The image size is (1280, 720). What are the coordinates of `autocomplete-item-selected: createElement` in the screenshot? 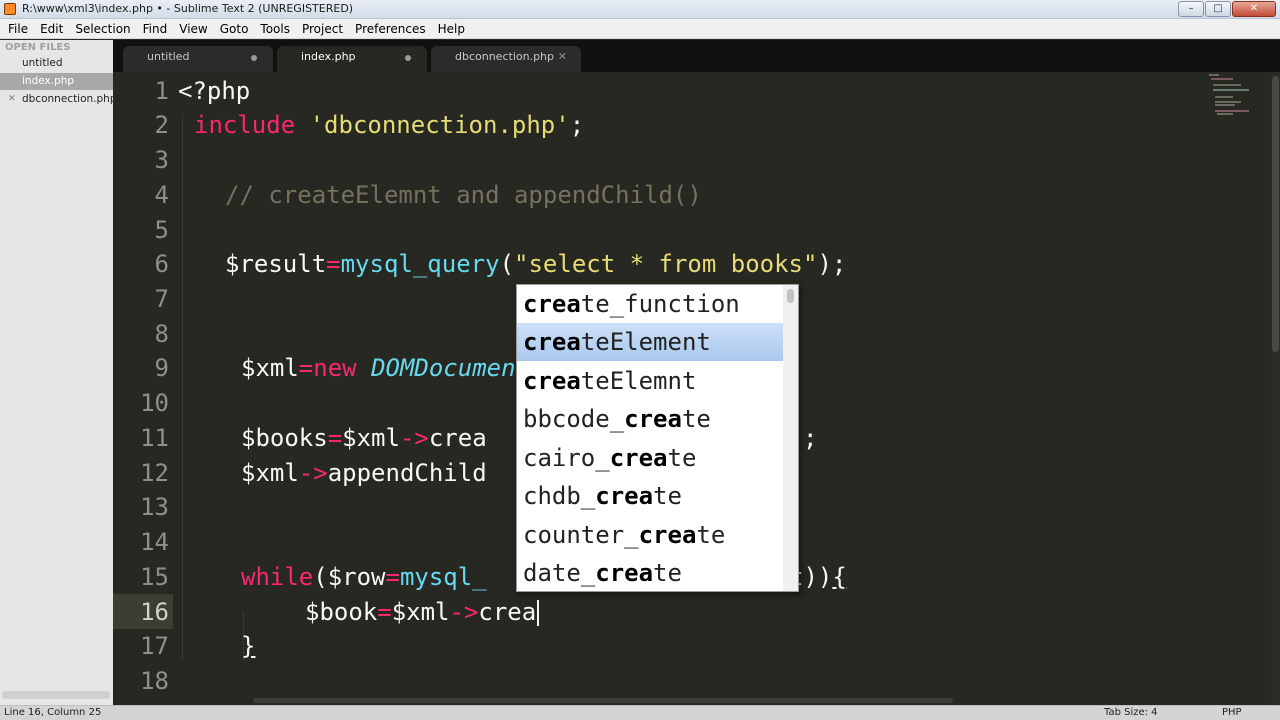 It's located at (651, 342).